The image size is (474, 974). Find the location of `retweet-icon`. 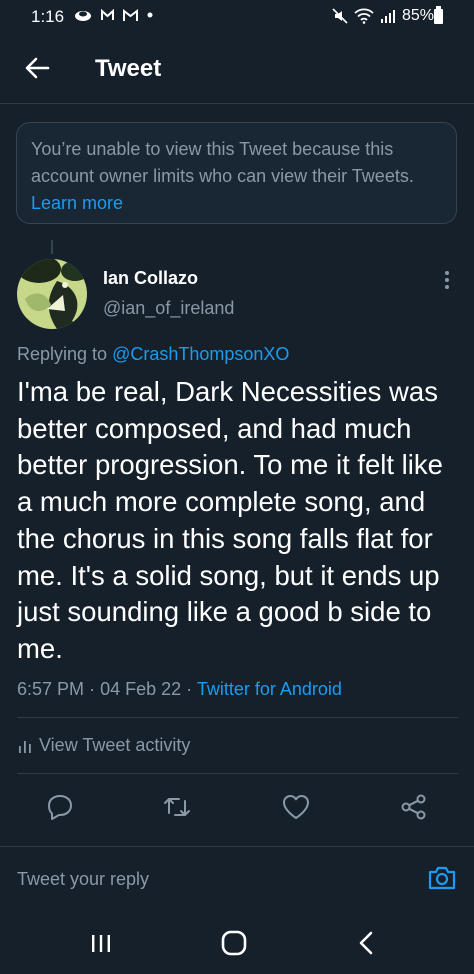

retweet-icon is located at coordinates (177, 807).